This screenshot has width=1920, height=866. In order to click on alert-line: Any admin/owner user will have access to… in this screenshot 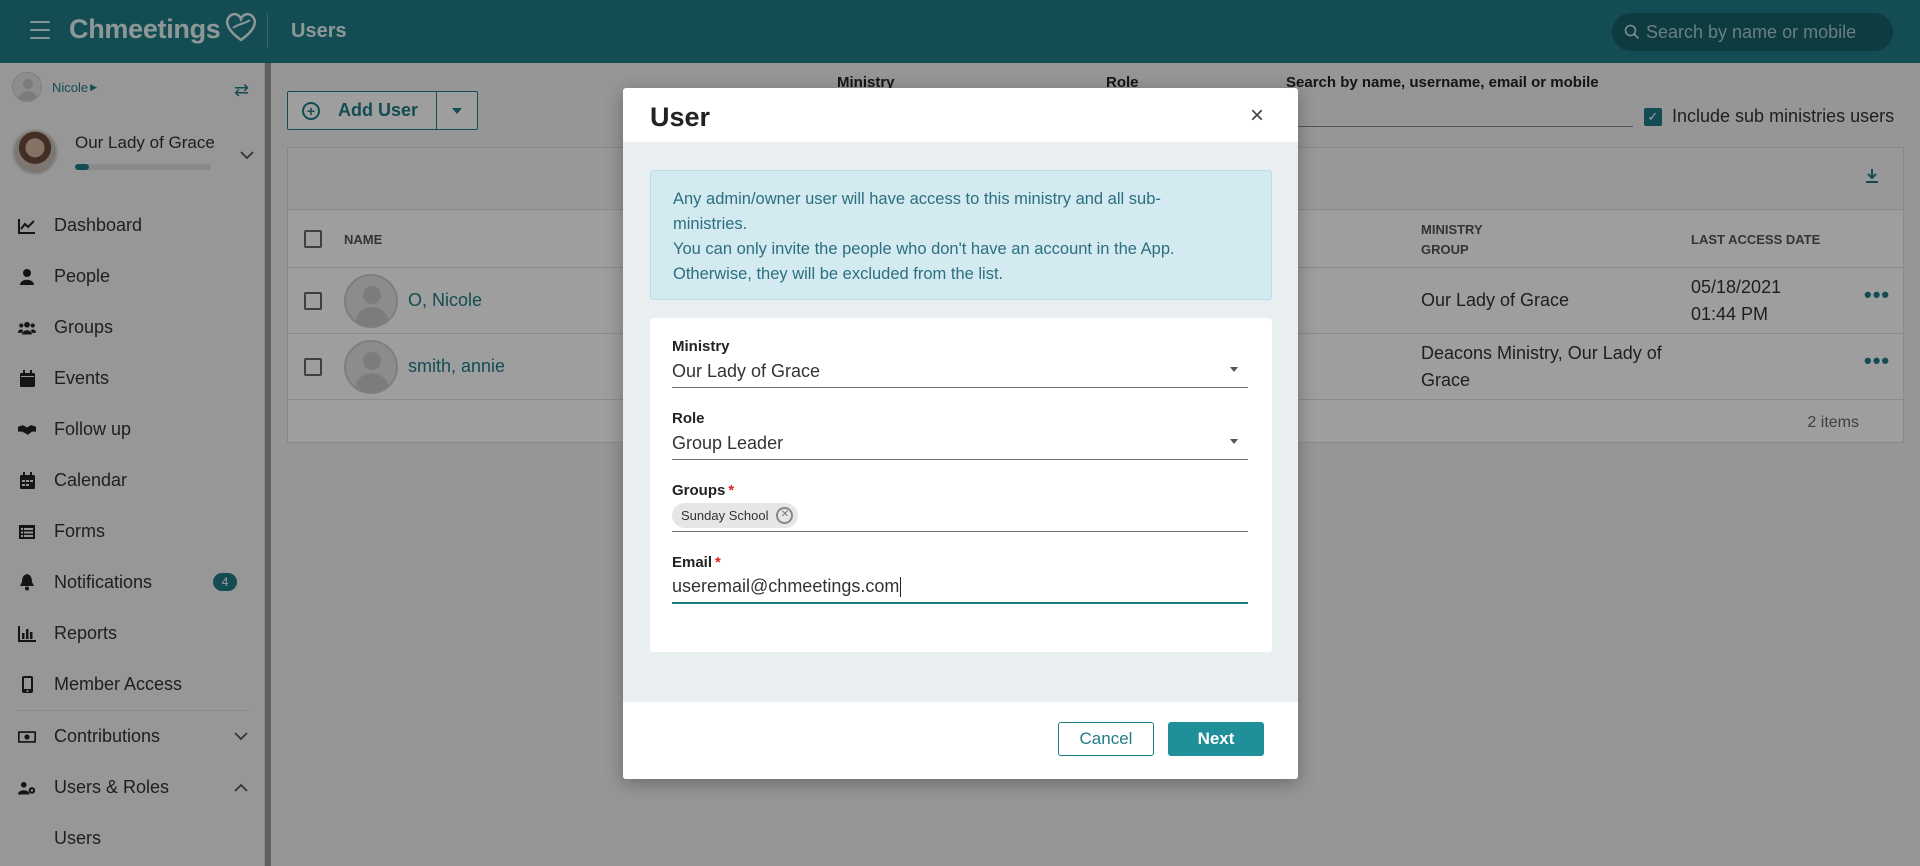, I will do `click(917, 199)`.